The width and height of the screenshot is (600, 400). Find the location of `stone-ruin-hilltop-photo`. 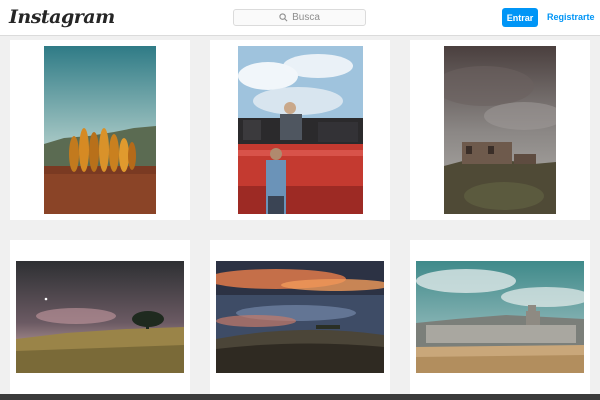

stone-ruin-hilltop-photo is located at coordinates (500, 130).